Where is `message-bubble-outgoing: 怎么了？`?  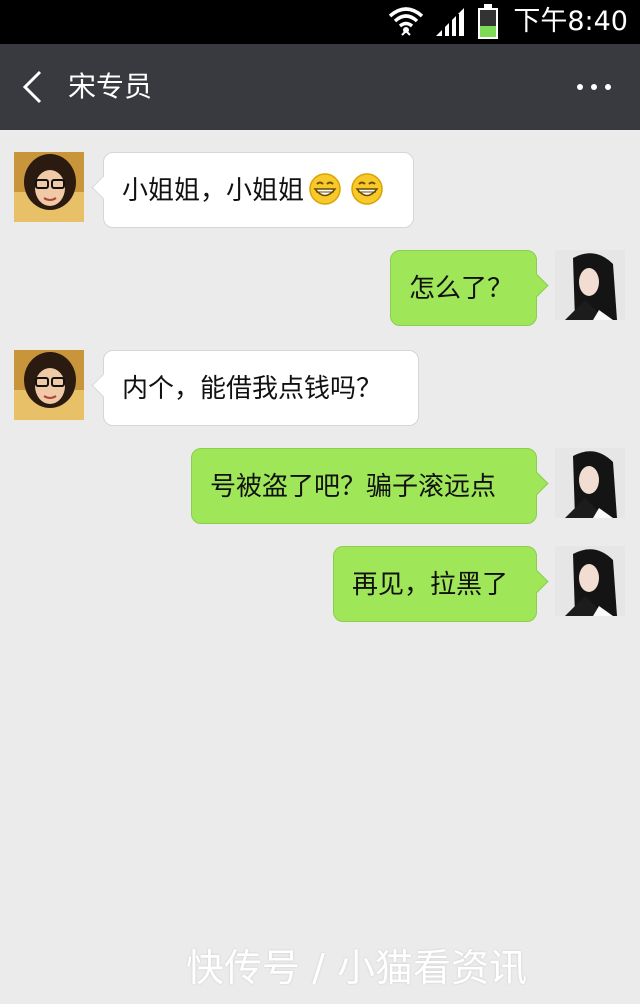 message-bubble-outgoing: 怎么了？ is located at coordinates (463, 288).